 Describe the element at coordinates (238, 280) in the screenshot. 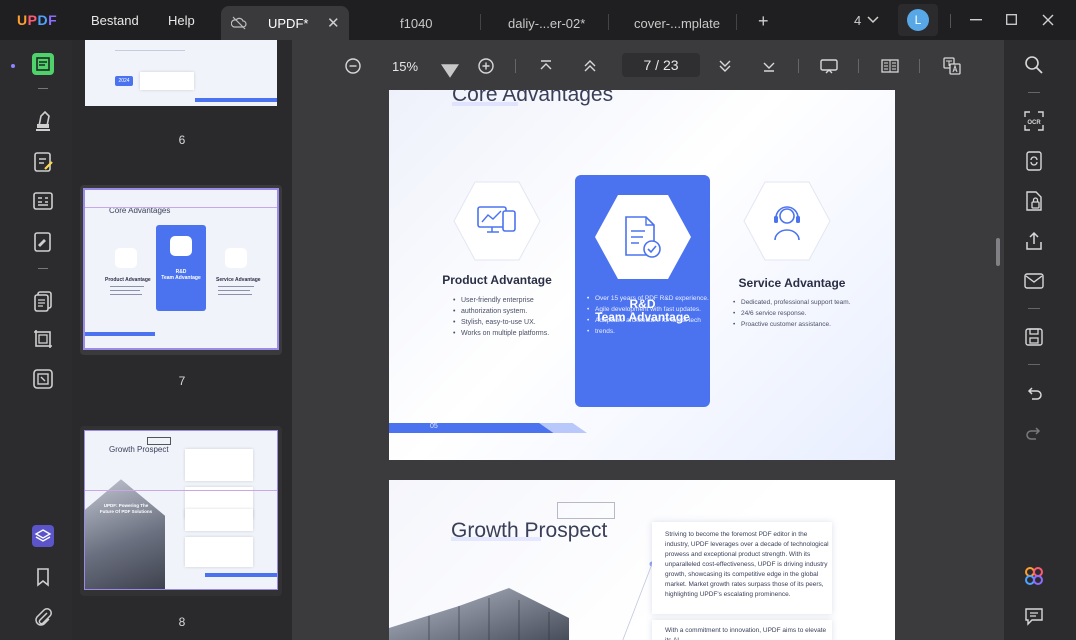

I see `thumb-service: Service Advantage` at that location.